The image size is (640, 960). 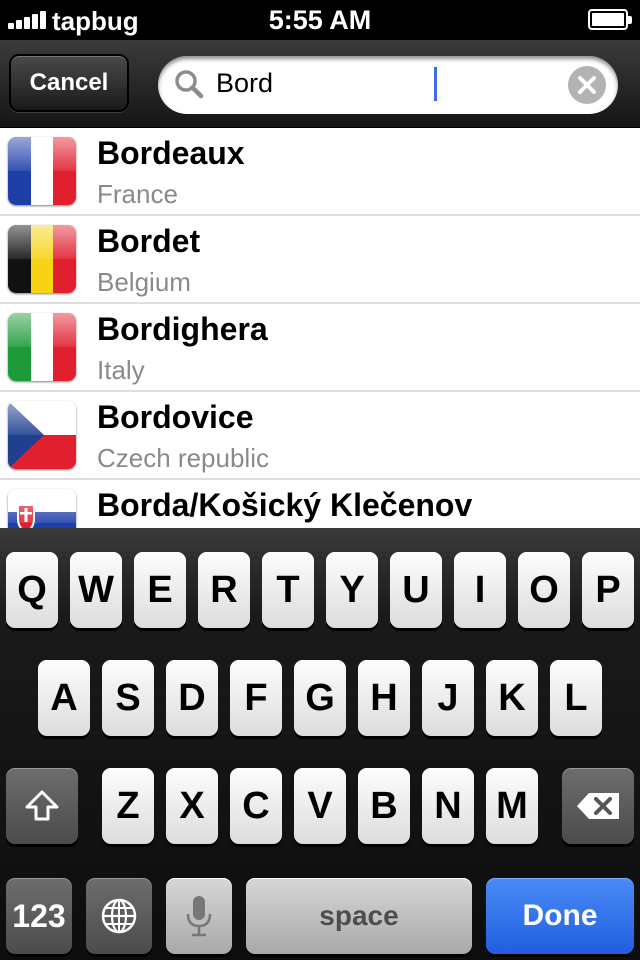 I want to click on italy-flag-icon, so click(x=42, y=347).